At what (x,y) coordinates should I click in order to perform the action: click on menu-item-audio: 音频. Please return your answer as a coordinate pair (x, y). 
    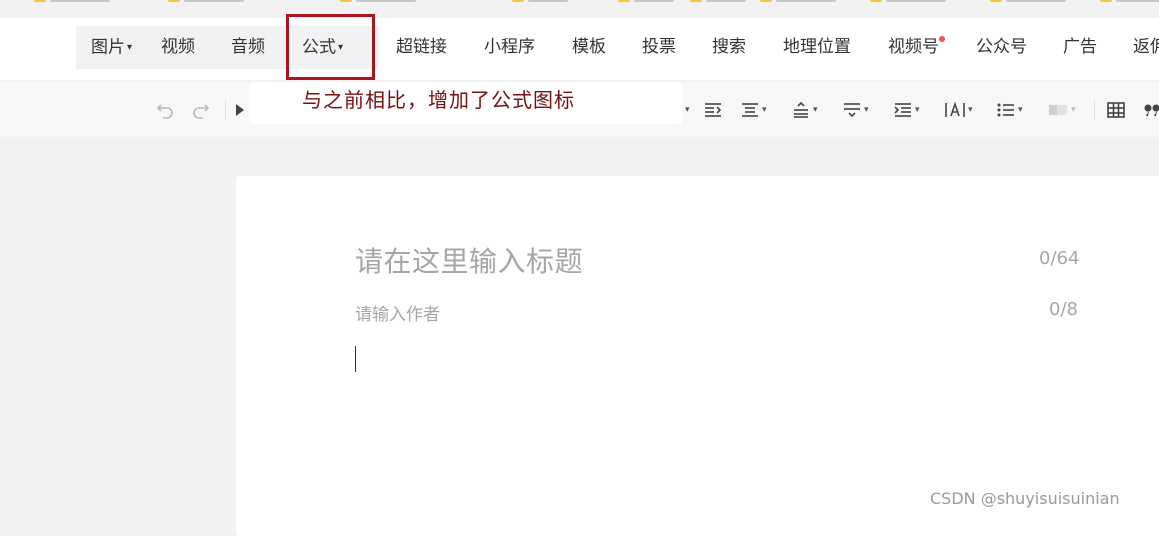
    Looking at the image, I should click on (248, 47).